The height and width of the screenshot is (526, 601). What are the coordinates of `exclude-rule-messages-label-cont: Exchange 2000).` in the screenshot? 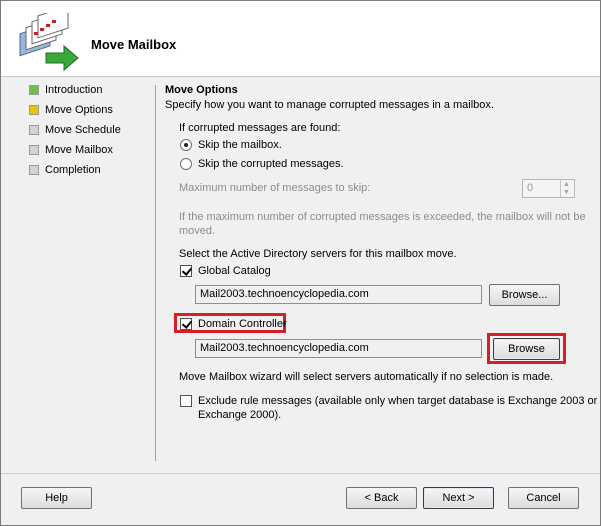 It's located at (239, 415).